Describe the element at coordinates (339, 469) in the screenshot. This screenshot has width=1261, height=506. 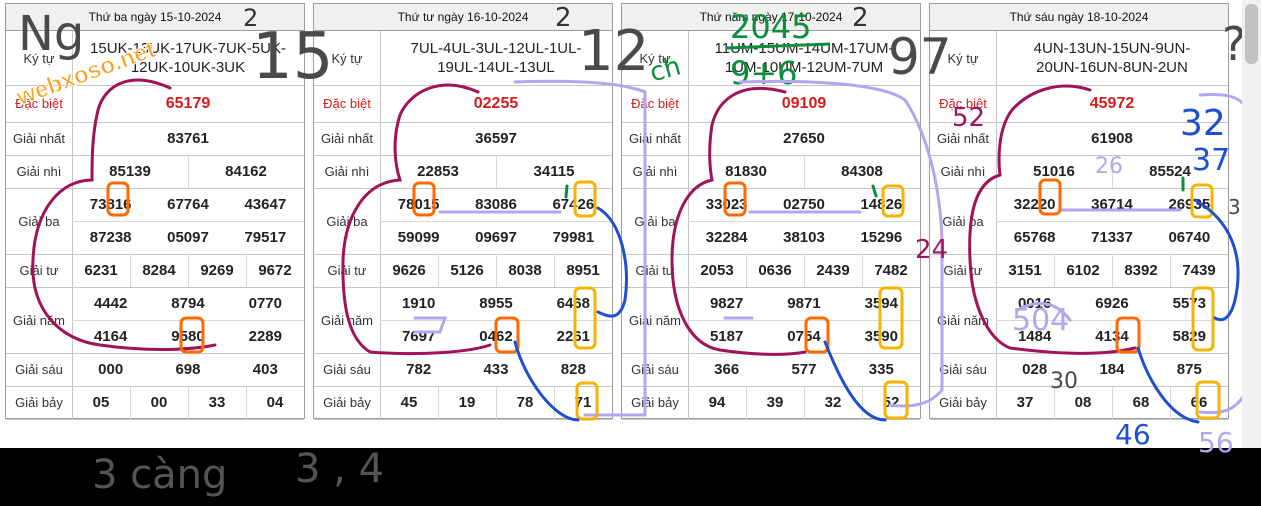
I see `hand-3-4: 3 , 4` at that location.